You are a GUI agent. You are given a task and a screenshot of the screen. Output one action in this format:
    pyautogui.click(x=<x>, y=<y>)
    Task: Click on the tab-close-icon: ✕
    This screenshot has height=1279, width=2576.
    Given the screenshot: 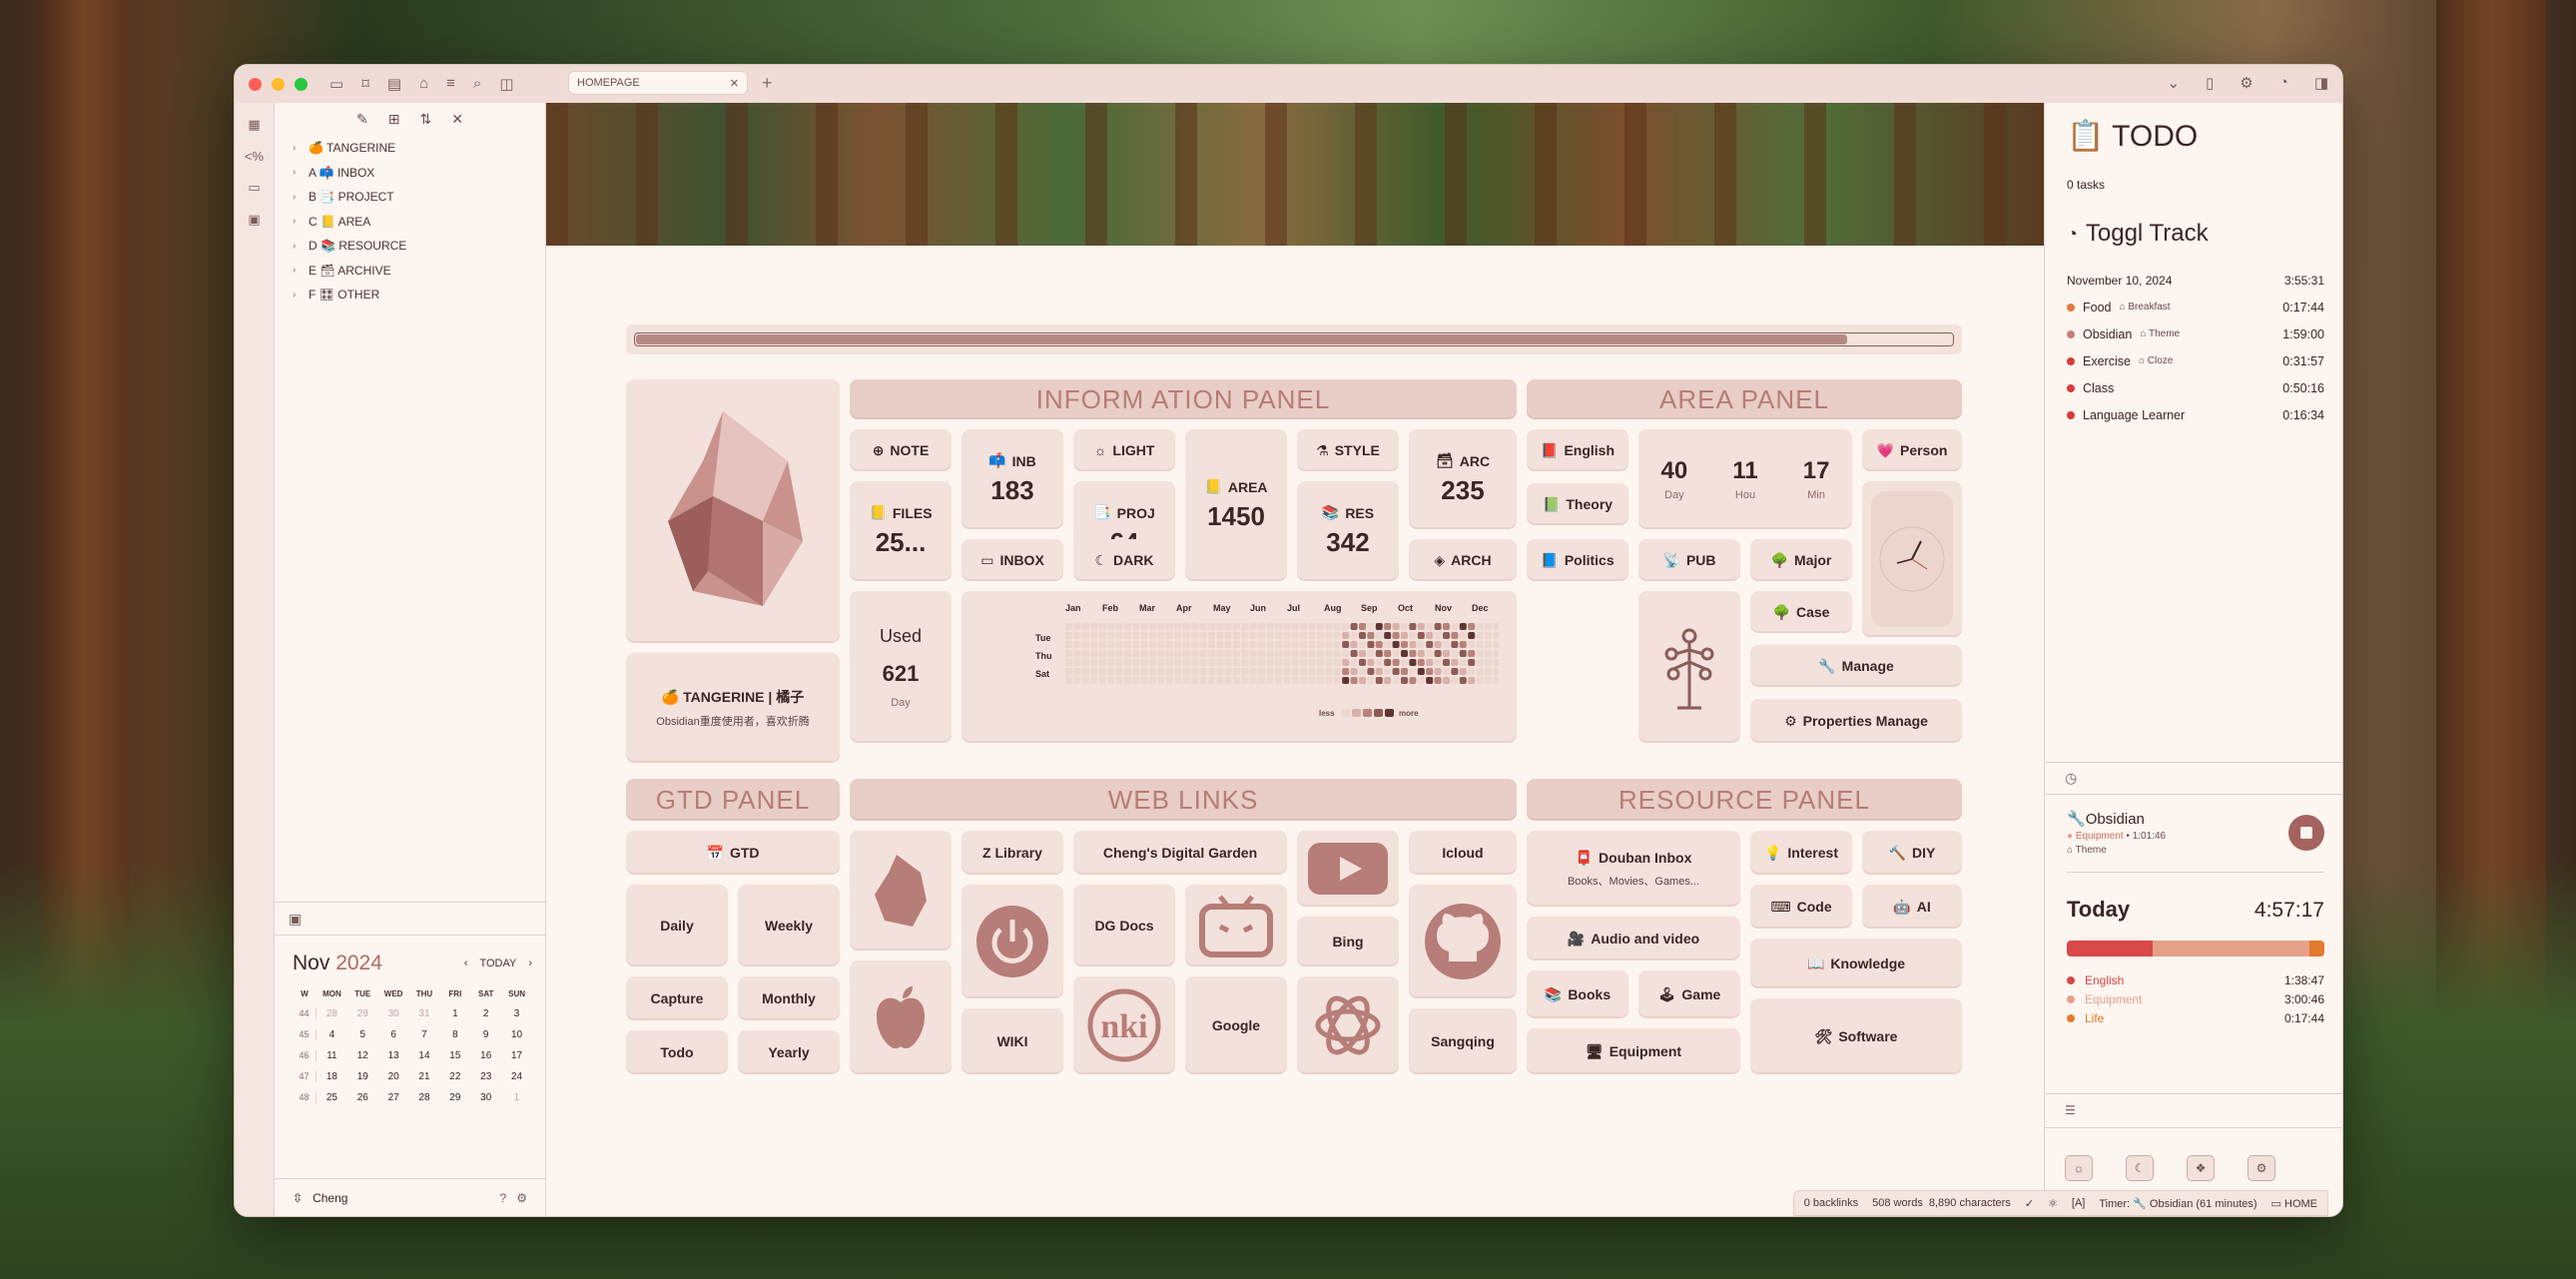 What is the action you would take?
    pyautogui.click(x=734, y=84)
    